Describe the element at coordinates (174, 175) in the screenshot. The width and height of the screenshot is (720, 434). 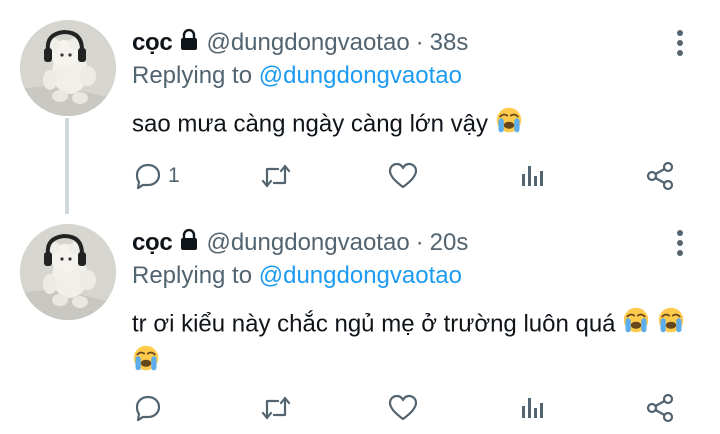
I see `reply-count: 1` at that location.